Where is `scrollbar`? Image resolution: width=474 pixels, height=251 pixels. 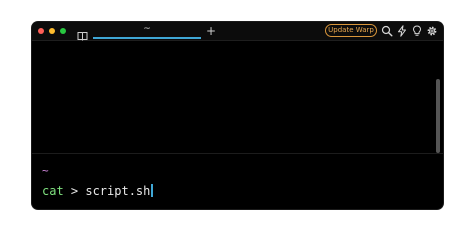
scrollbar is located at coordinates (438, 116).